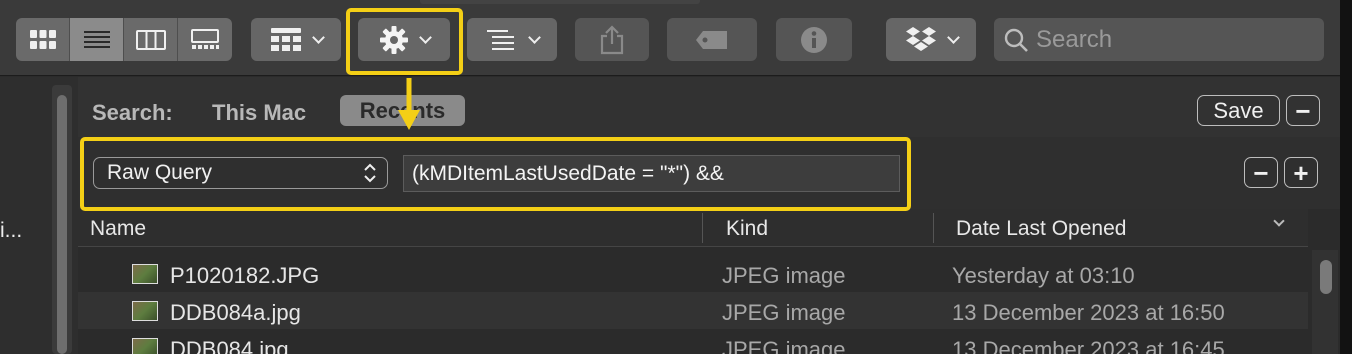  I want to click on window-title-fragment, so click(560, 2).